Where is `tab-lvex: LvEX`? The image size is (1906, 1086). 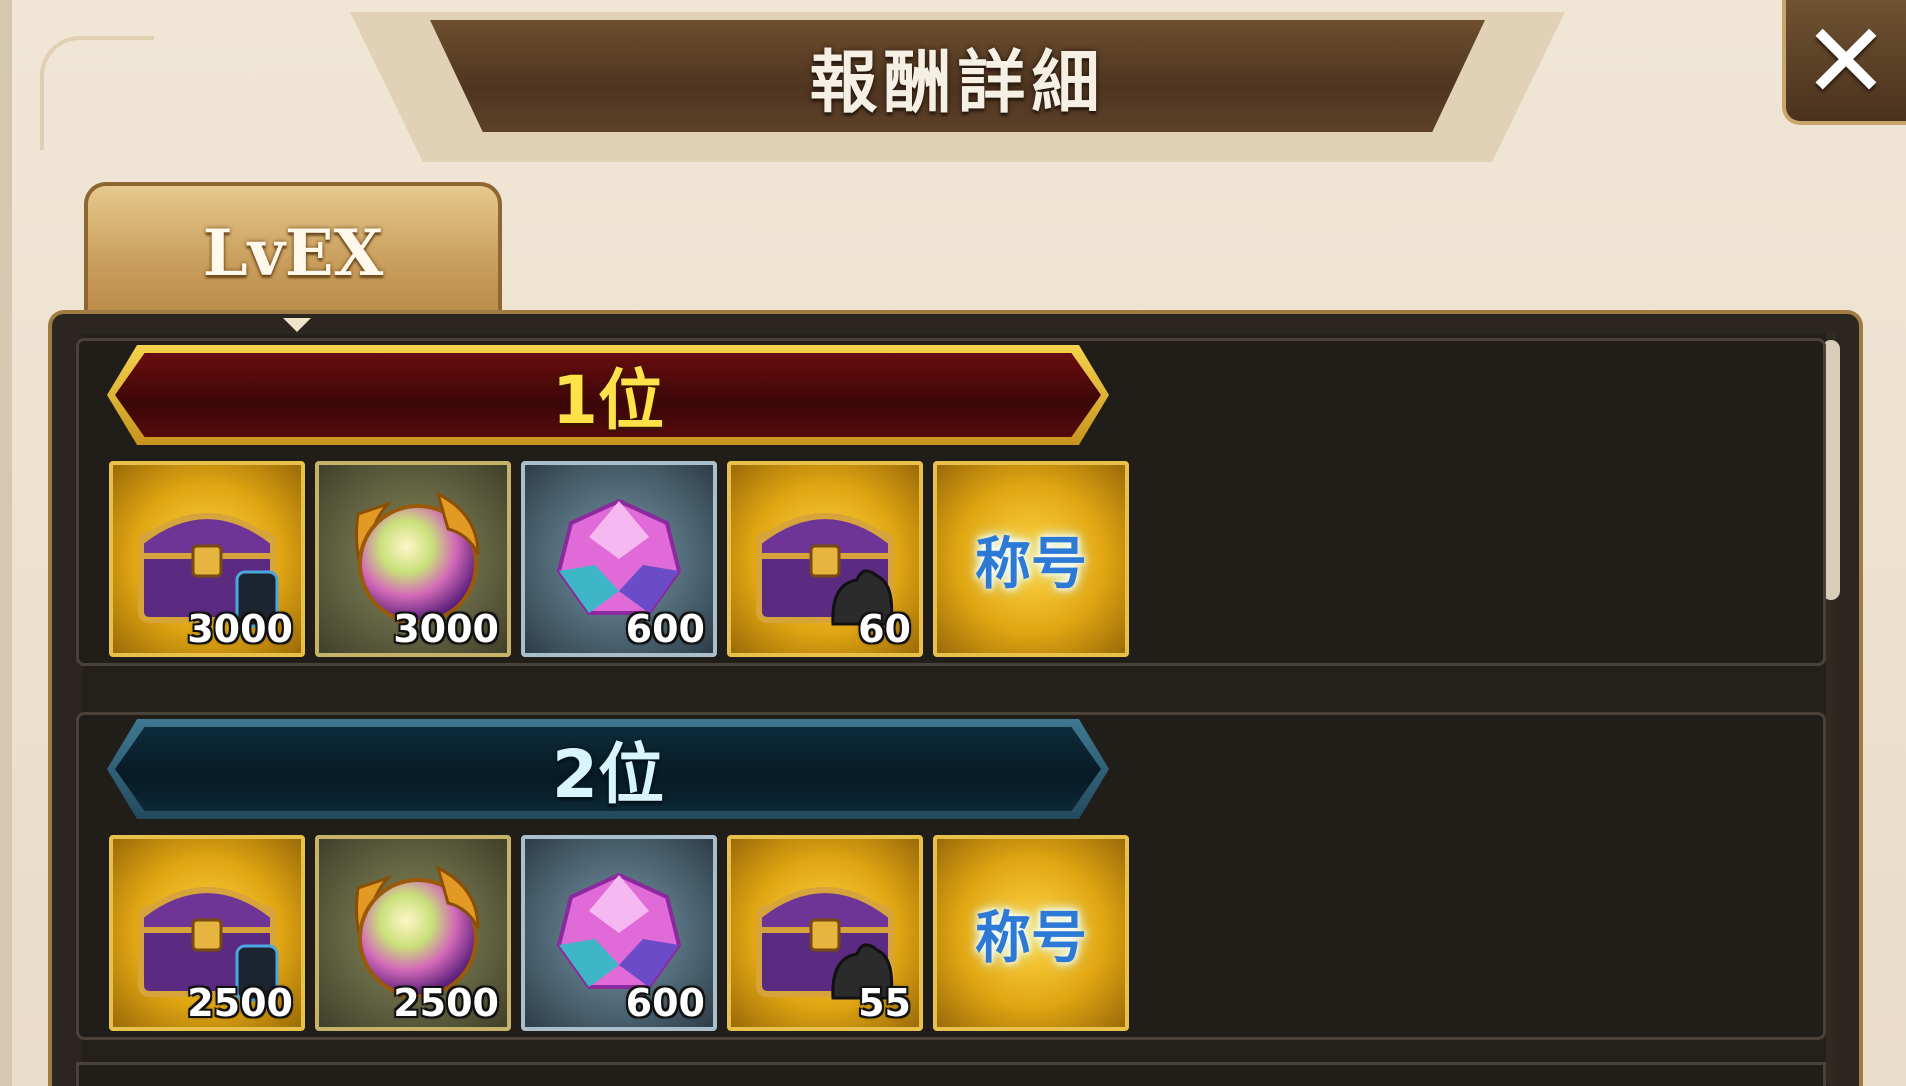 tab-lvex: LvEX is located at coordinates (293, 251).